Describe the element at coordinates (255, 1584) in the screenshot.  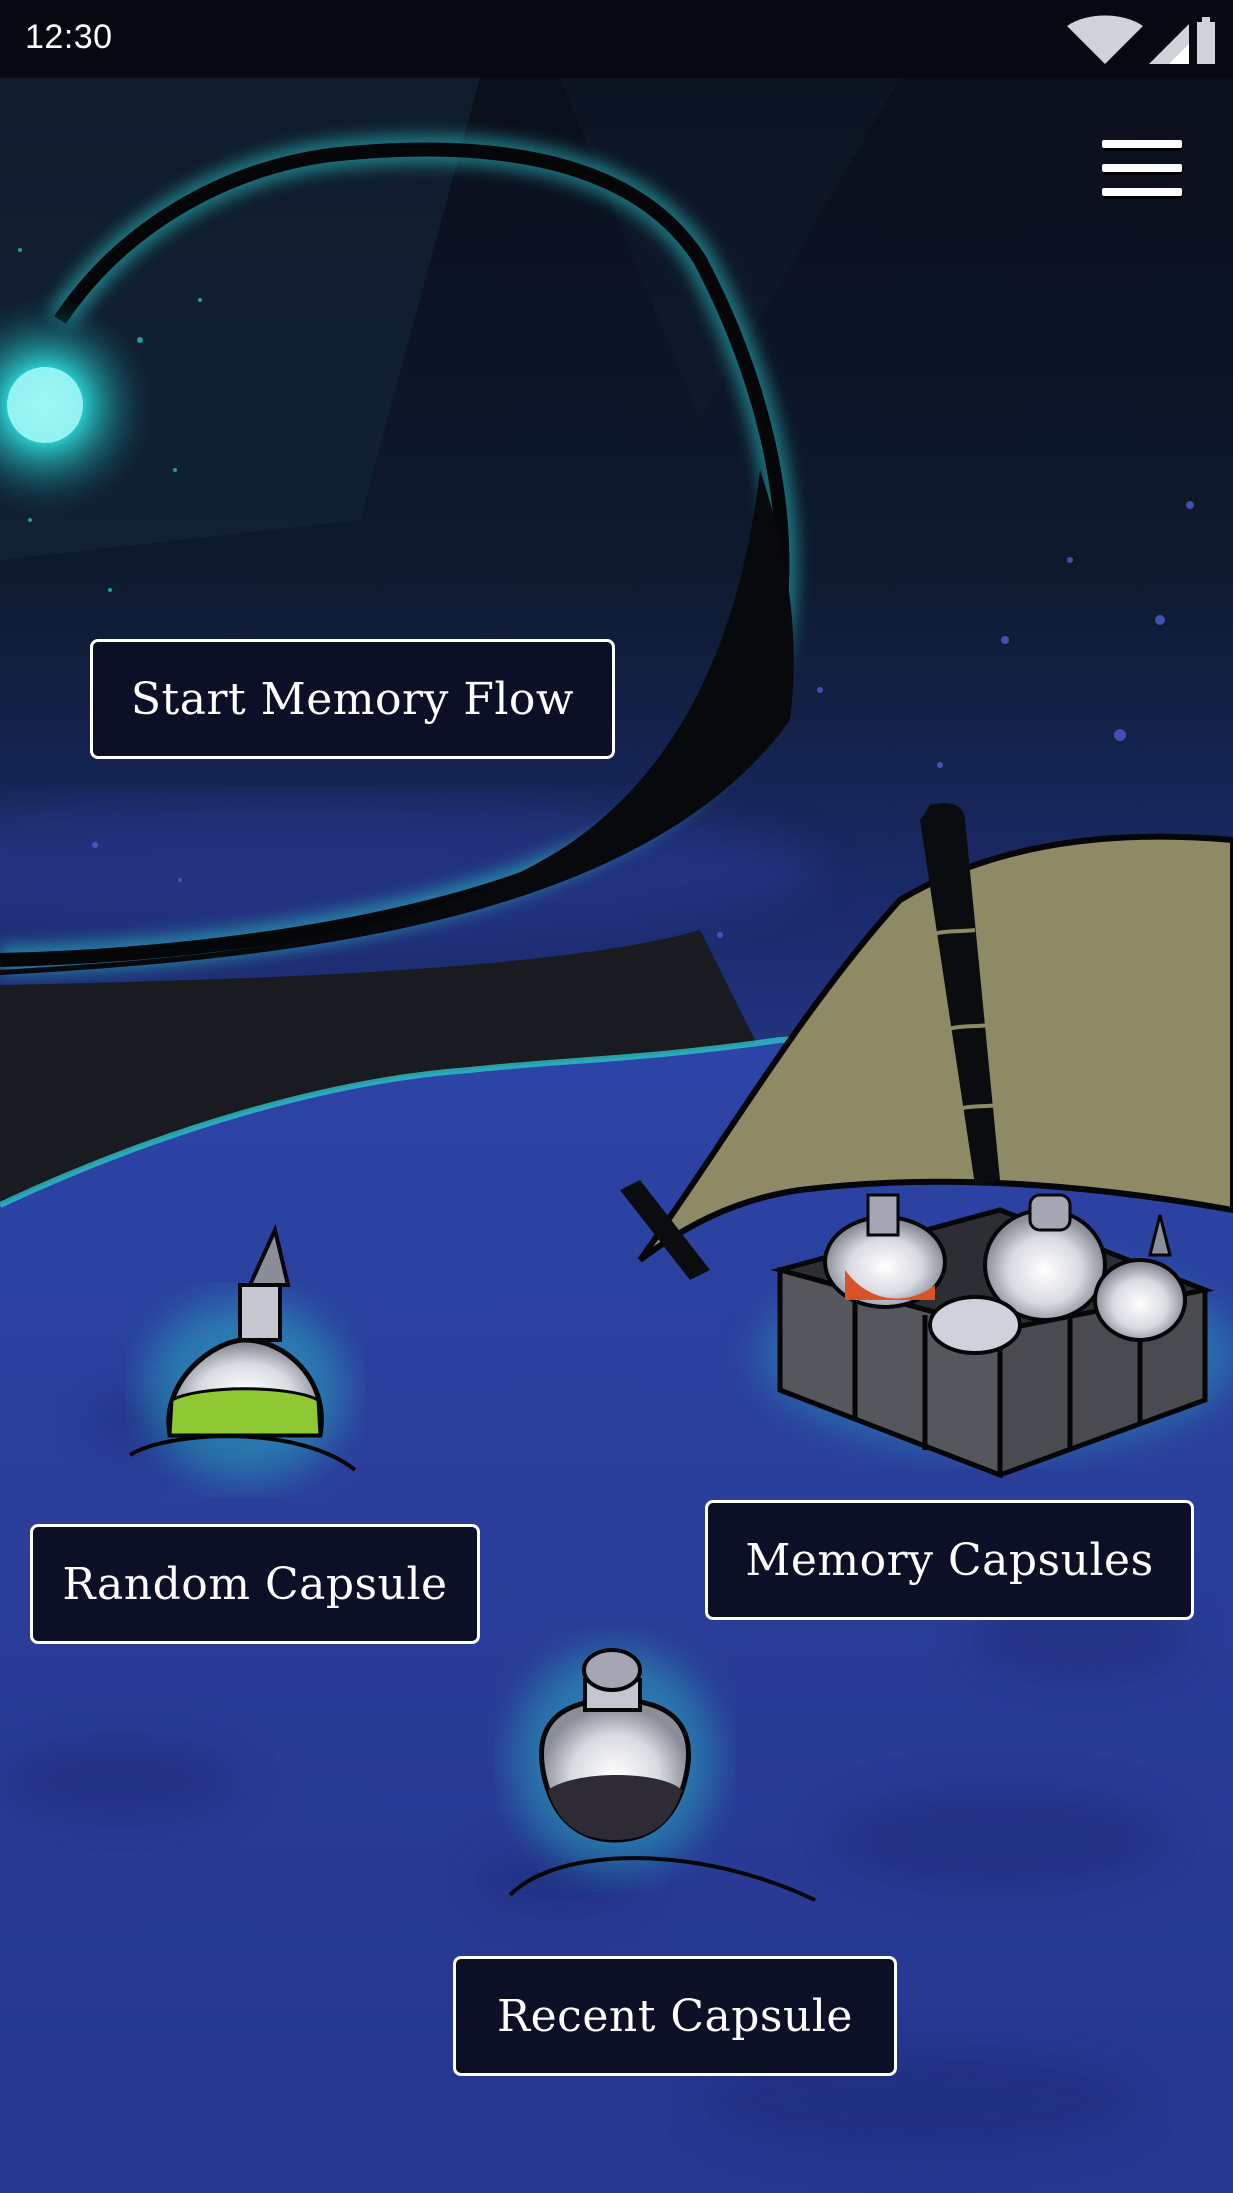
I see `random-capsule-button: Random Capsule` at that location.